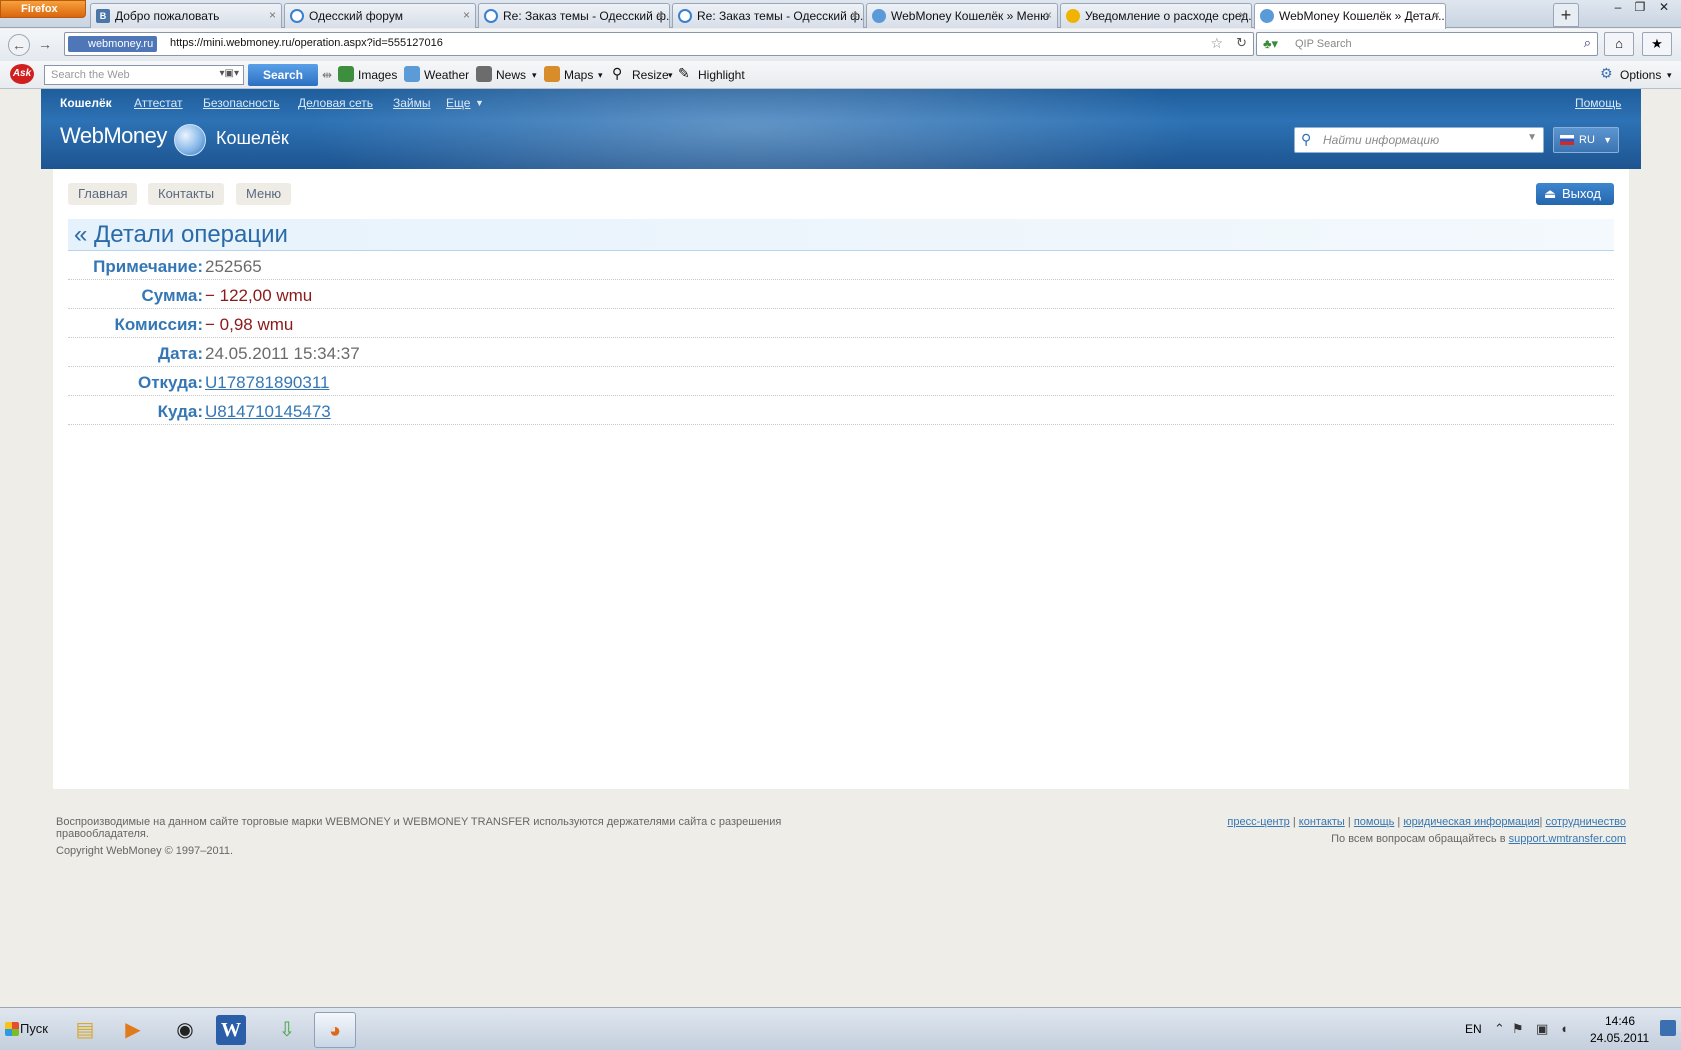  I want to click on site-identity-label: webmoney.ru, so click(121, 44).